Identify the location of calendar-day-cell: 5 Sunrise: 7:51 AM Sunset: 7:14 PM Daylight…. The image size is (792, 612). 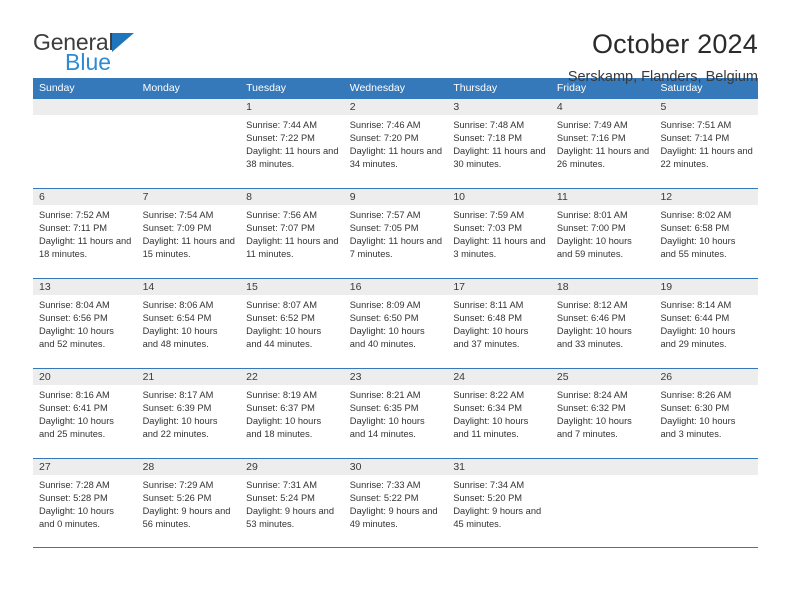
(706, 143).